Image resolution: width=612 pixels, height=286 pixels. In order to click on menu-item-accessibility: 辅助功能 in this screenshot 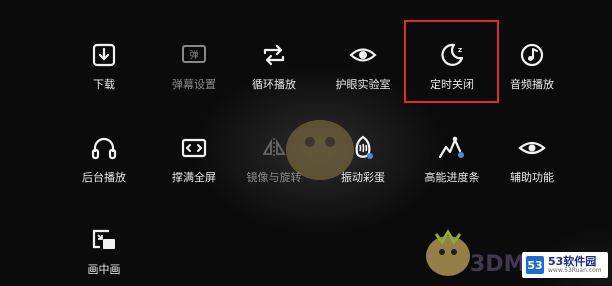, I will do `click(532, 159)`.